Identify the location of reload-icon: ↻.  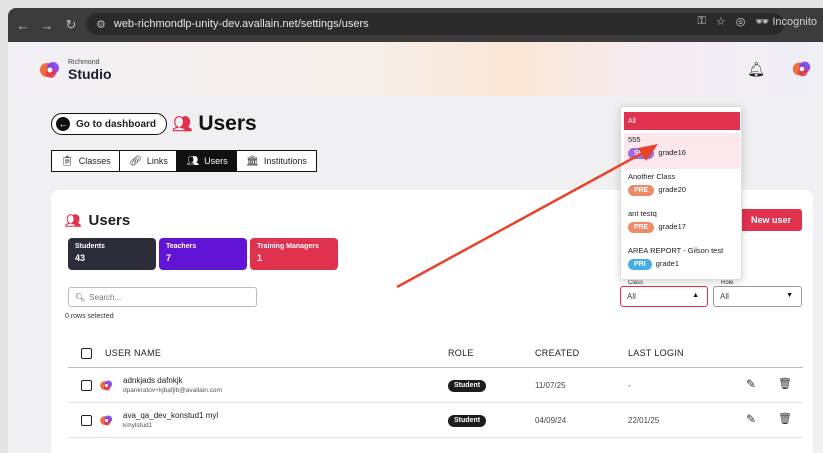
(71, 25).